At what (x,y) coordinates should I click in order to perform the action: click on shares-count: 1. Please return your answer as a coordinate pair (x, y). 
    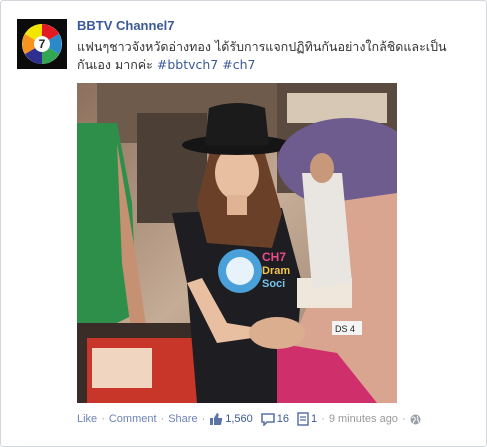
    Looking at the image, I should click on (314, 419).